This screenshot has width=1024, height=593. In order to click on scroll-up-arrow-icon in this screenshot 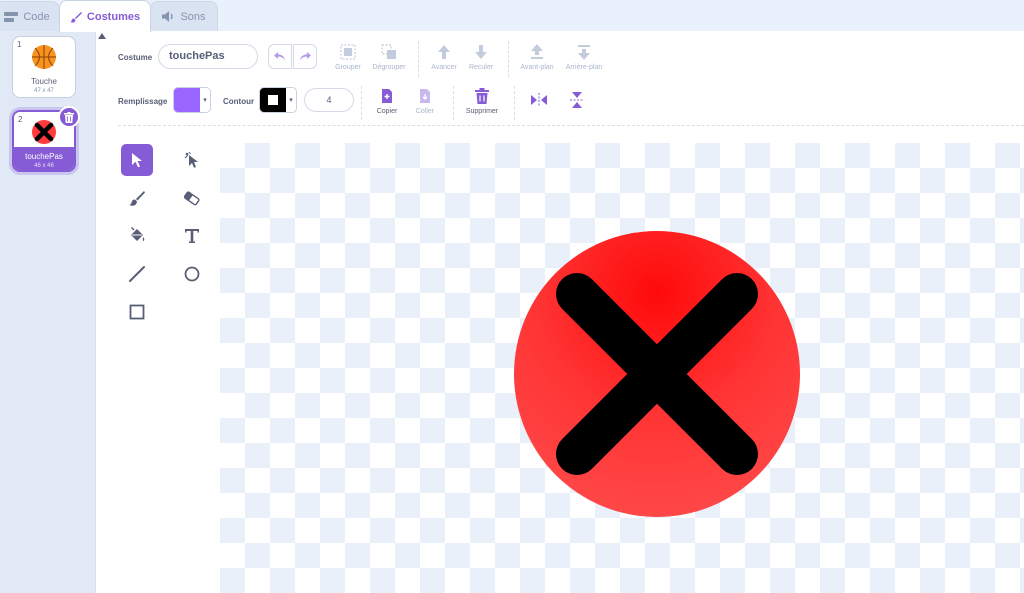, I will do `click(102, 36)`.